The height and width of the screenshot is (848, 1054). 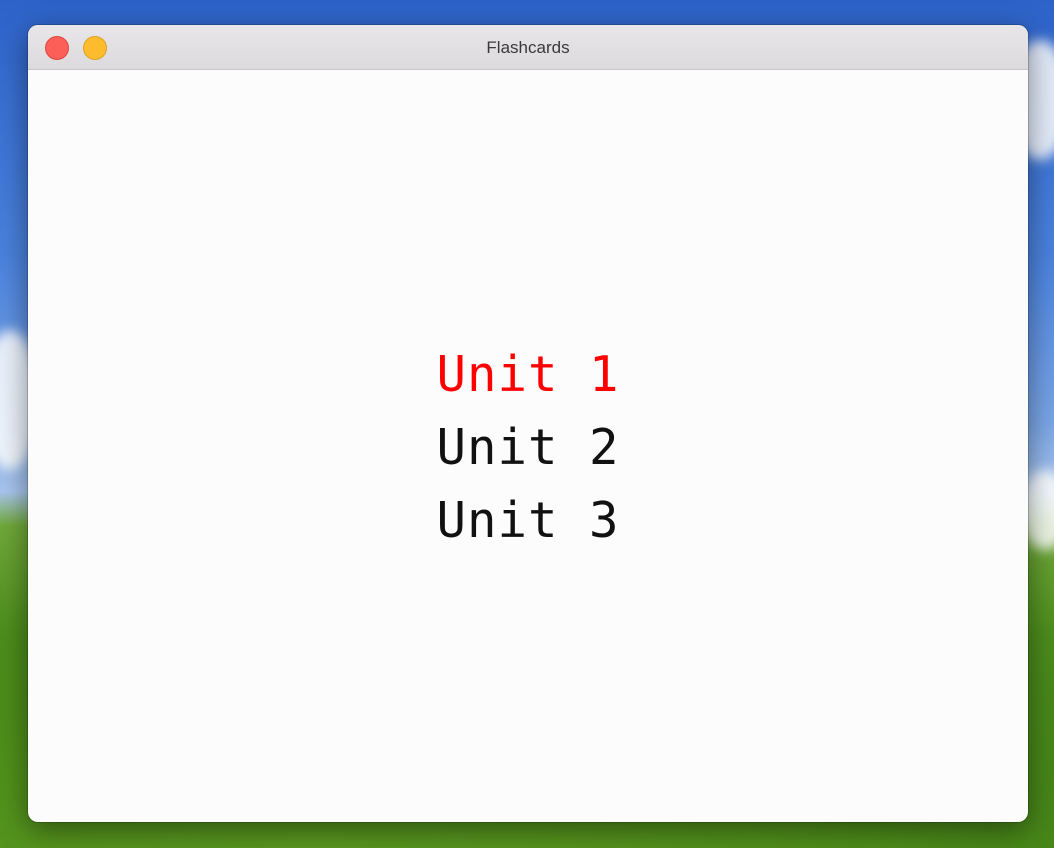 What do you see at coordinates (528, 520) in the screenshot?
I see `unit-item-3: Unit 3` at bounding box center [528, 520].